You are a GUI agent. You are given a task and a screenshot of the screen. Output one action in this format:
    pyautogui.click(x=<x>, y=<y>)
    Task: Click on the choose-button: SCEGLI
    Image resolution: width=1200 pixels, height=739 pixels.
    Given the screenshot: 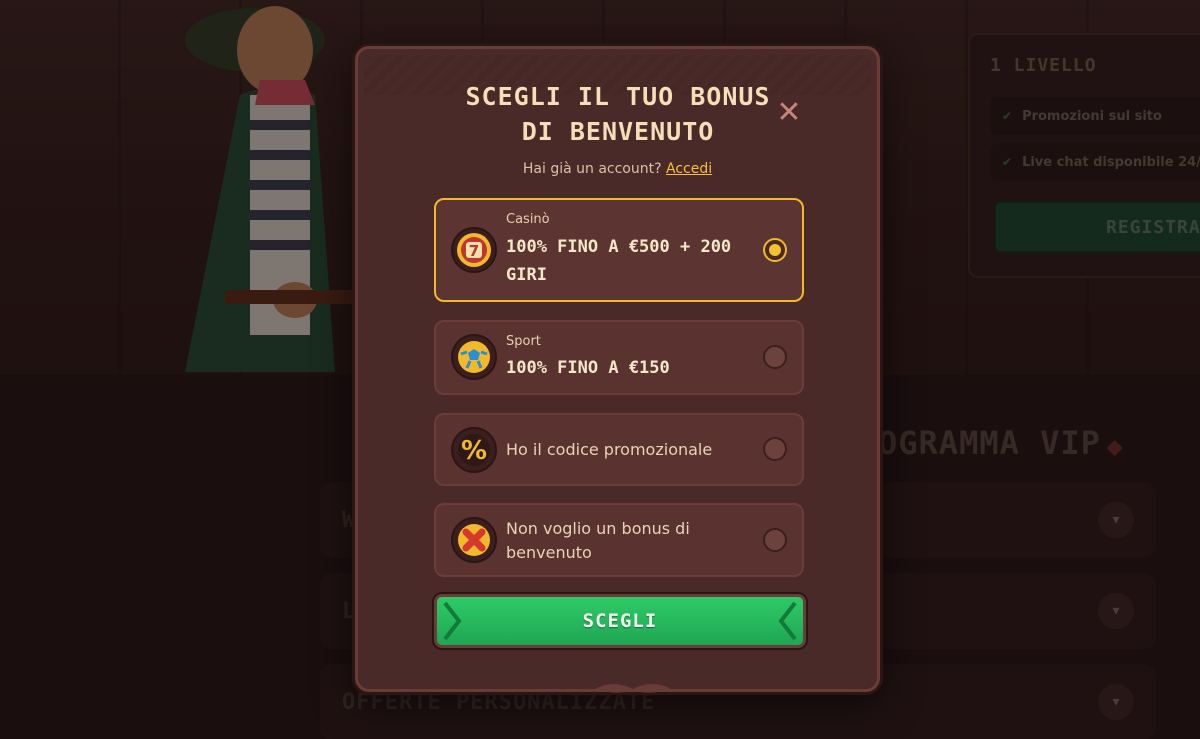 What is the action you would take?
    pyautogui.click(x=620, y=621)
    